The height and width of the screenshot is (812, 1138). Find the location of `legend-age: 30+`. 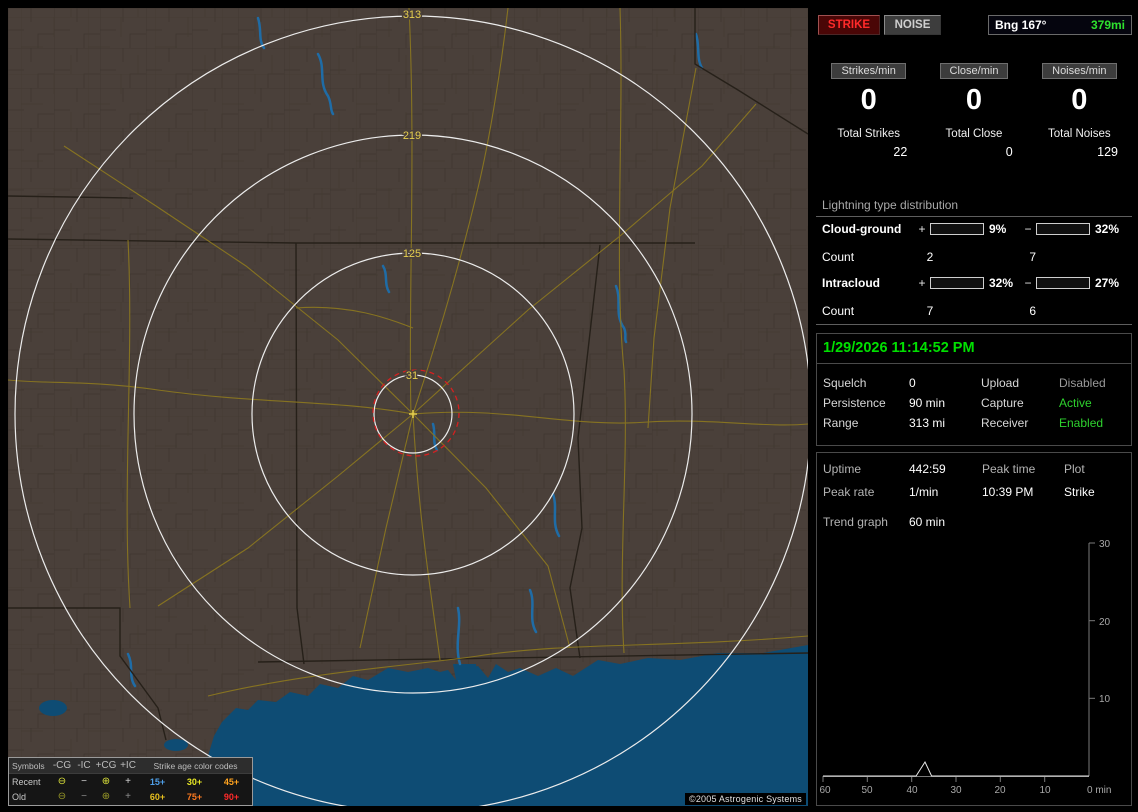

legend-age: 30+ is located at coordinates (194, 781).